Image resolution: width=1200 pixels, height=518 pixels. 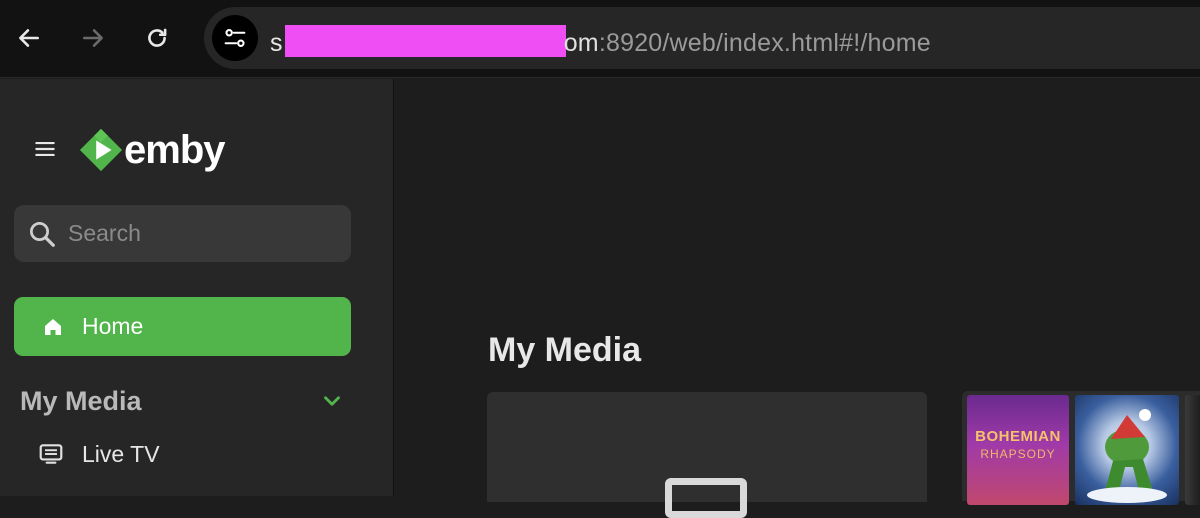 What do you see at coordinates (425, 41) in the screenshot?
I see `redaction-block` at bounding box center [425, 41].